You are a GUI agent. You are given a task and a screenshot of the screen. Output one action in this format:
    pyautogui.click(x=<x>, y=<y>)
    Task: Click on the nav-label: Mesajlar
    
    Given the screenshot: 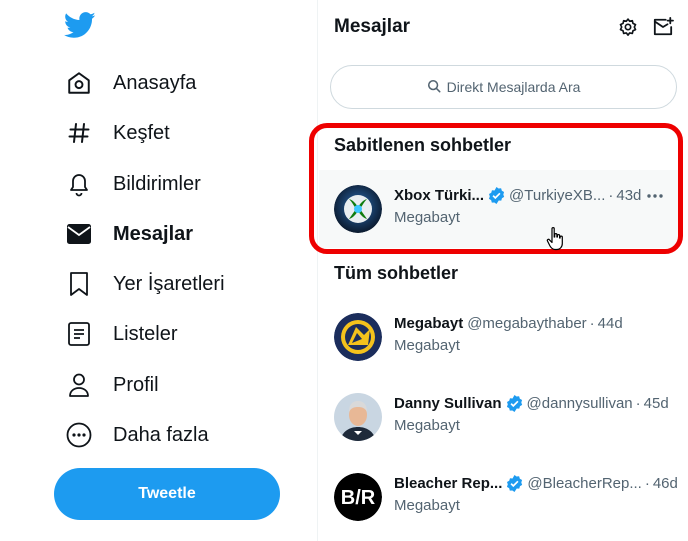 What is the action you would take?
    pyautogui.click(x=153, y=233)
    